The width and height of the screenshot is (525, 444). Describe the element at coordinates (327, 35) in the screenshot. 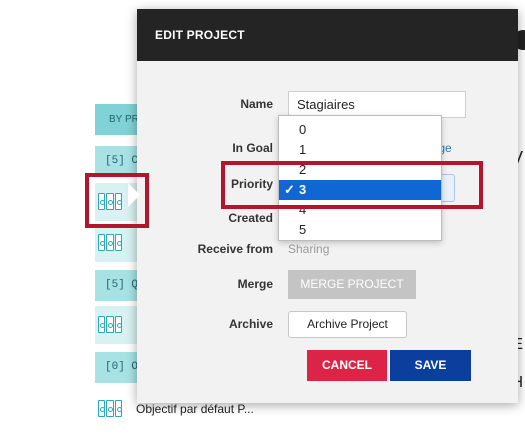

I see `dialog-title: EDIT PROJECT` at that location.